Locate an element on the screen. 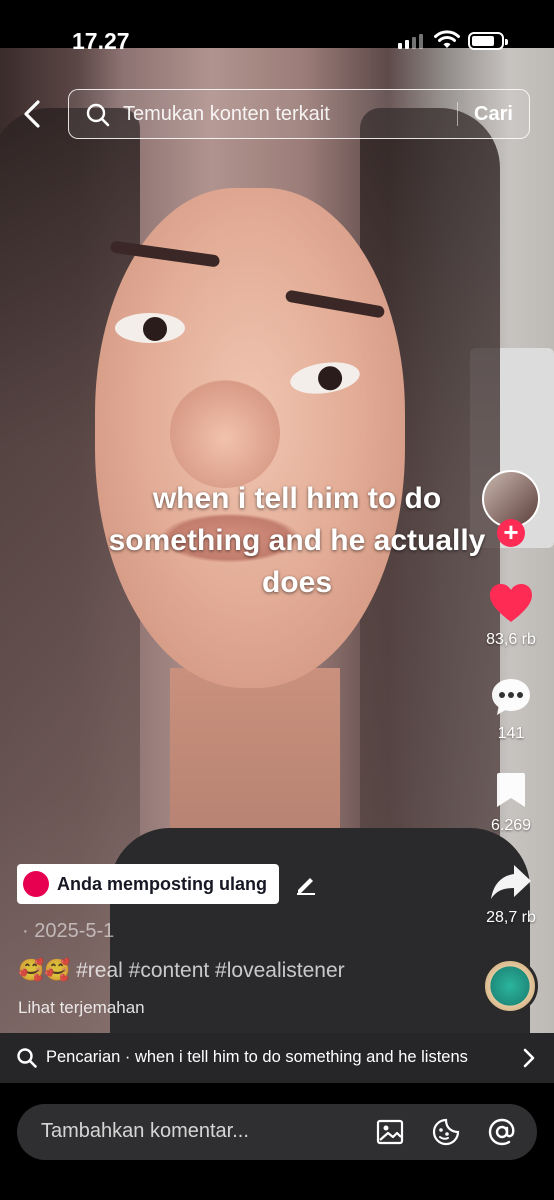 The width and height of the screenshot is (554, 1200). share-icon is located at coordinates (511, 882).